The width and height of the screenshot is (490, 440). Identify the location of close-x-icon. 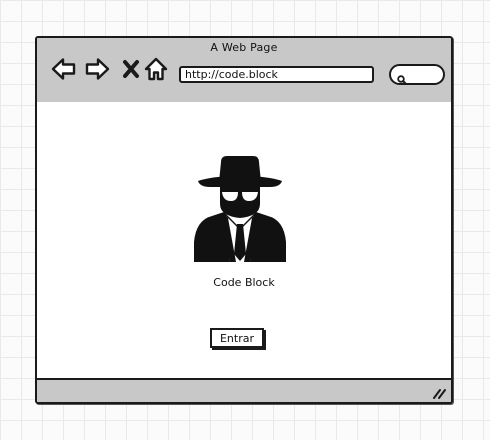
(132, 69).